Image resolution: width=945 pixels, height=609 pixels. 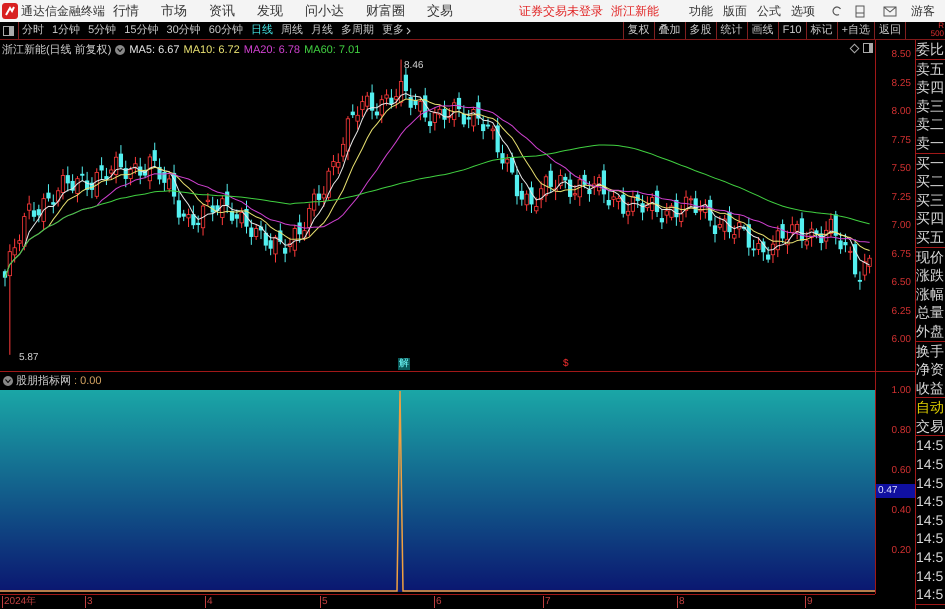 I want to click on quote-field-label: 卖一, so click(x=930, y=143).